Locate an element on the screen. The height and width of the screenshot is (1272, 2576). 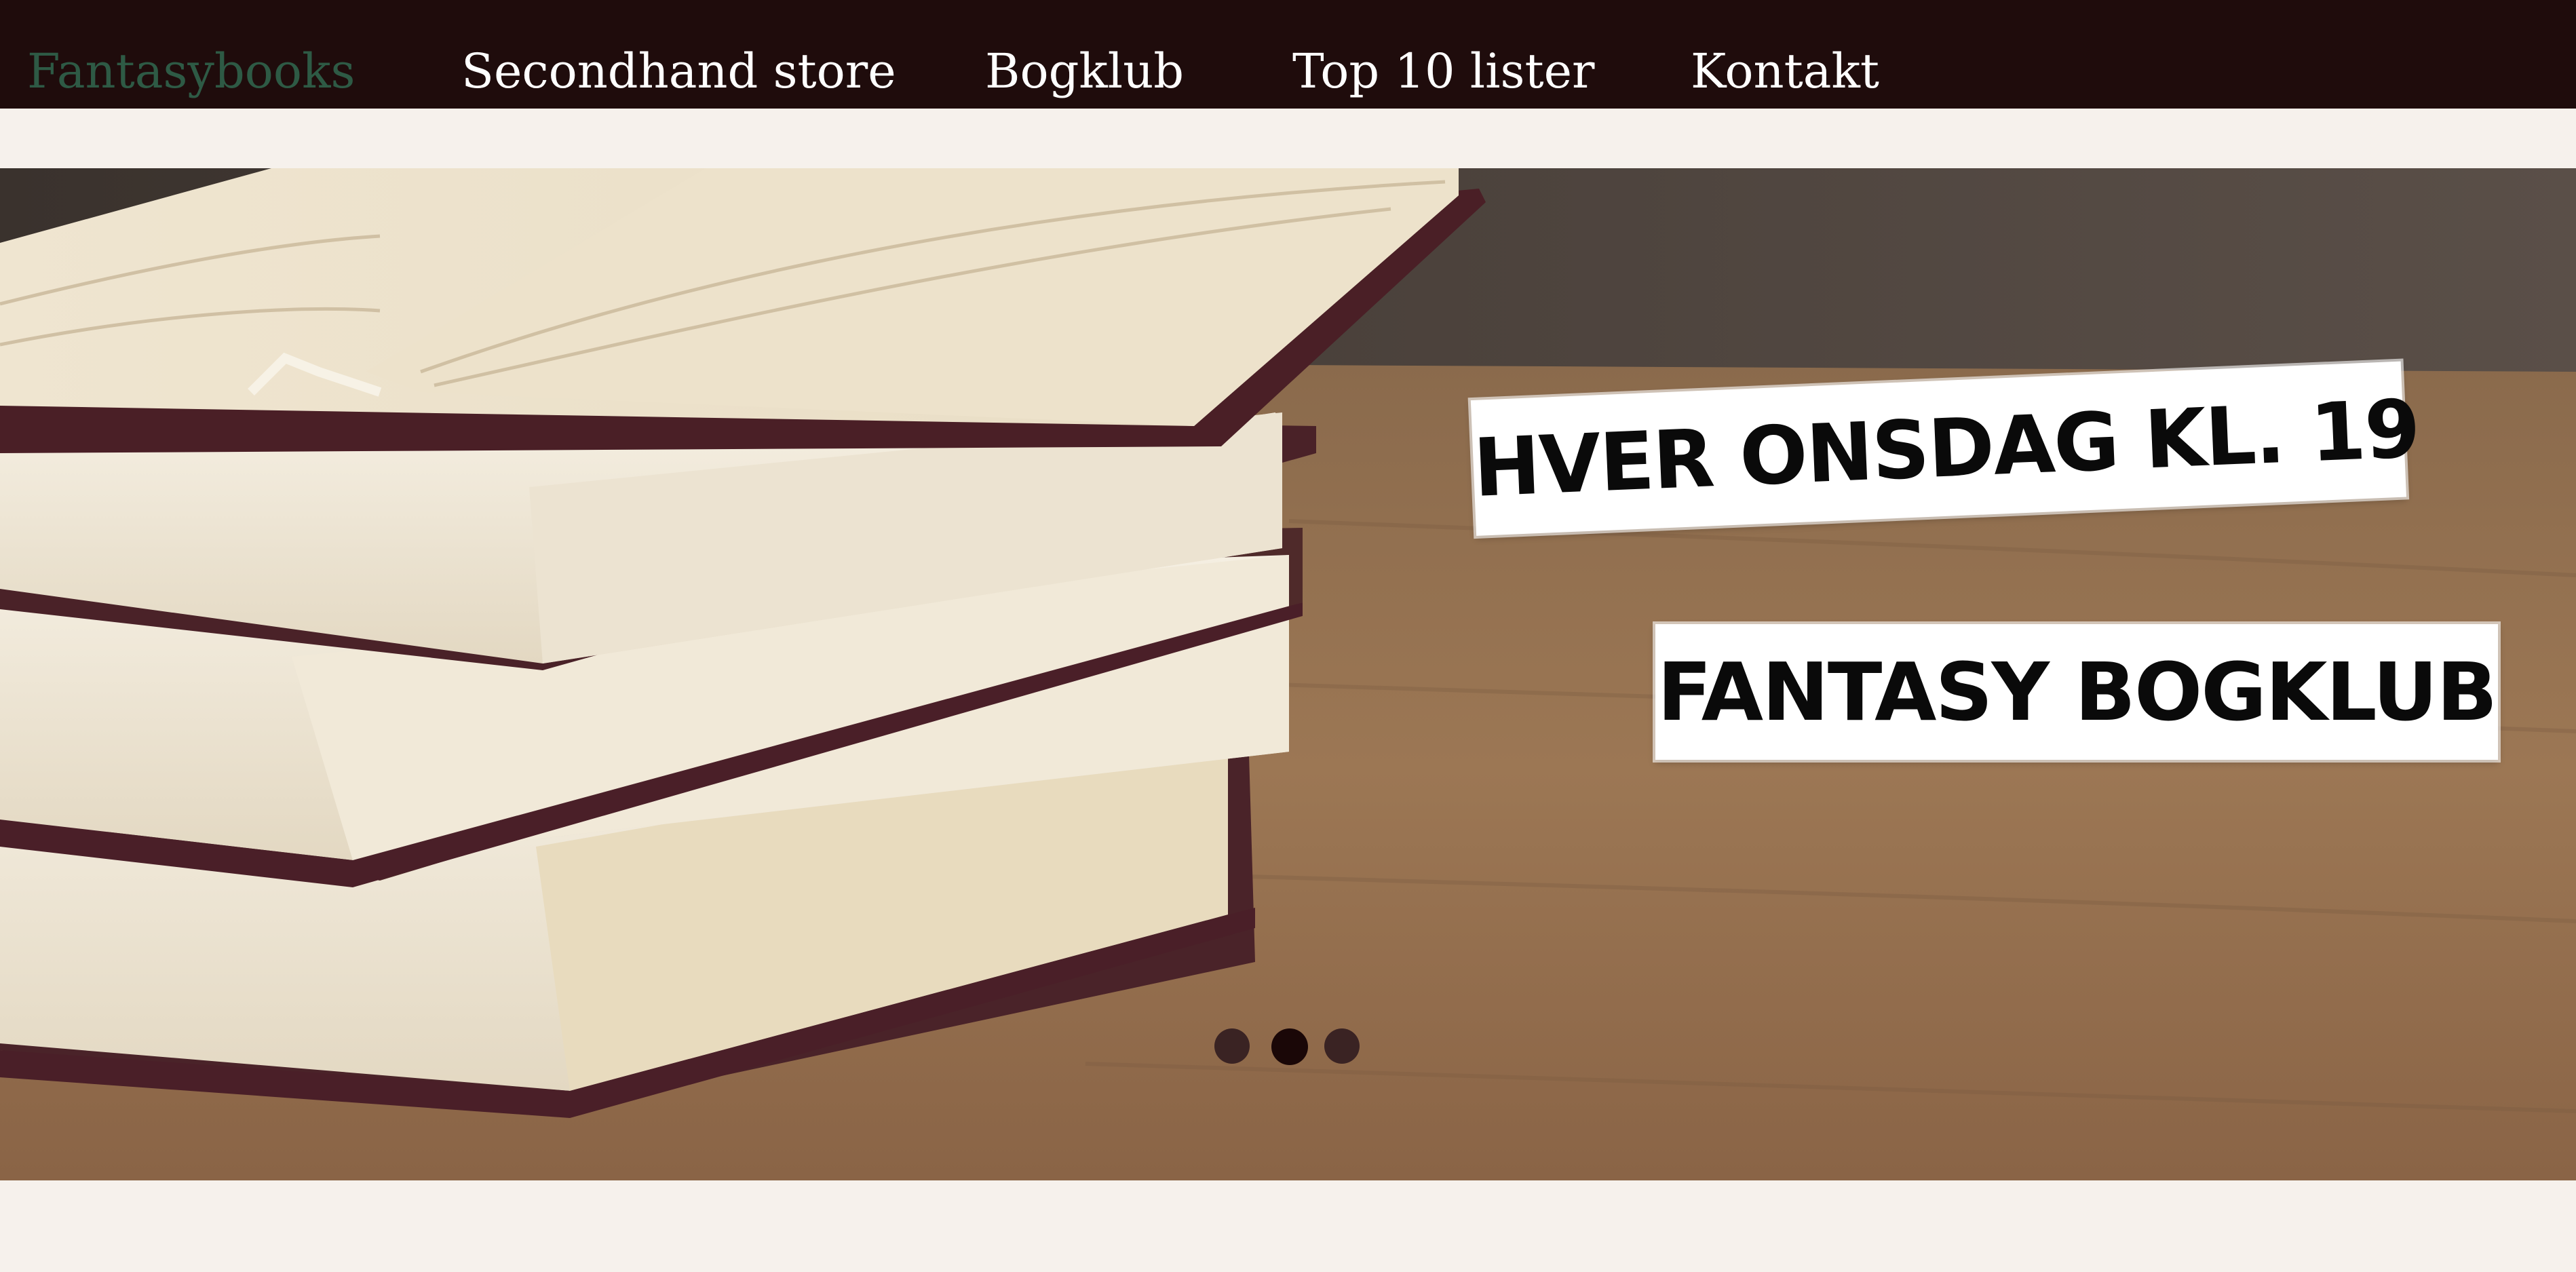
brand-logo-link: Fantasybooks is located at coordinates (191, 71).